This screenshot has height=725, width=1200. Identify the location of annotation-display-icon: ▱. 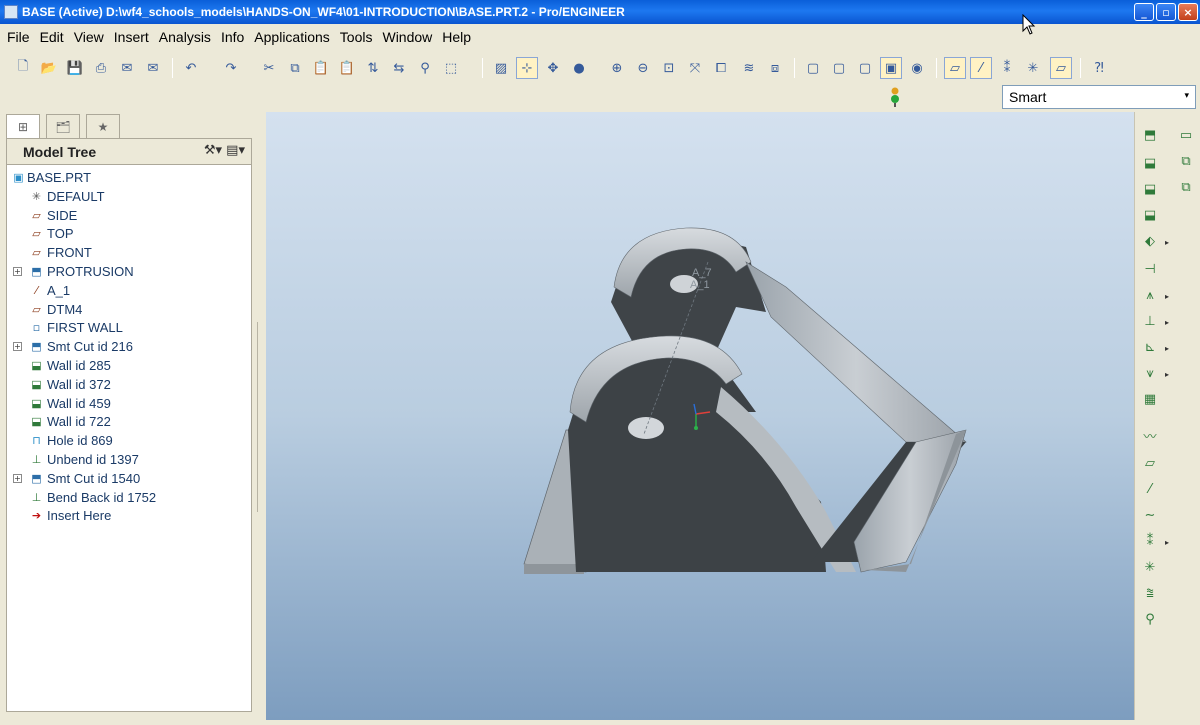
(1061, 68).